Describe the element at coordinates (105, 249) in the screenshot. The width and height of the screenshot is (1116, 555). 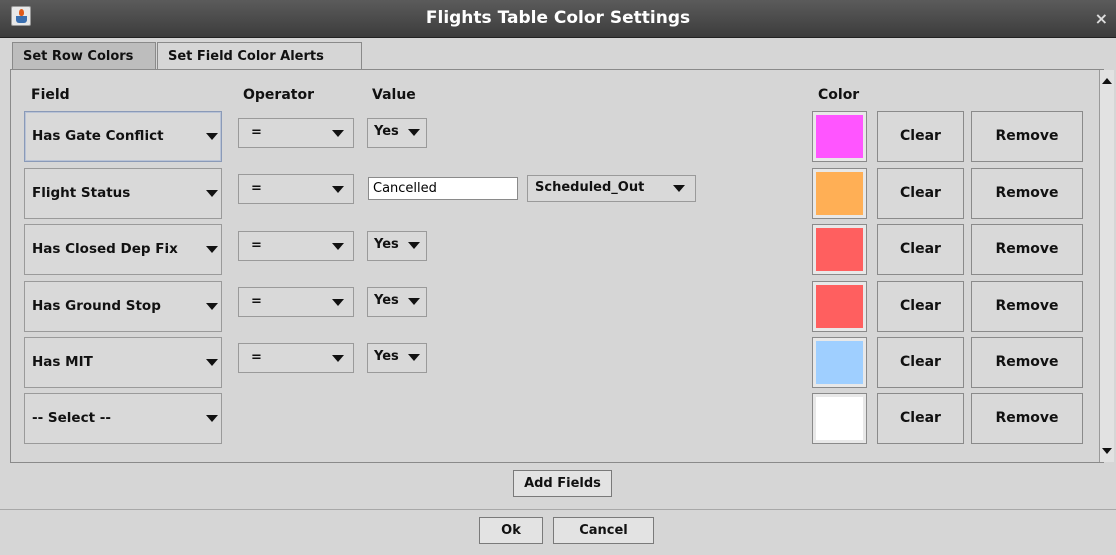
I see `field-select-value: Has Closed Dep Fix` at that location.